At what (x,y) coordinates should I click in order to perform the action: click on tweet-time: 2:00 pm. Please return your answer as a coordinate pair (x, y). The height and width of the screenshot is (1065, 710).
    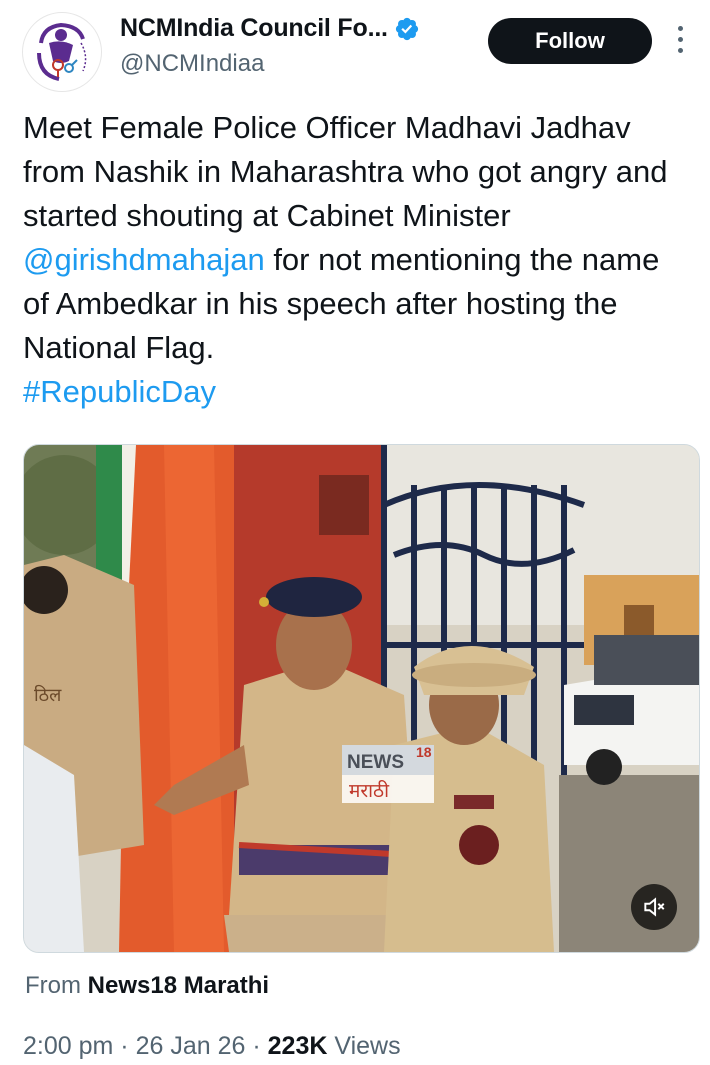
    Looking at the image, I should click on (68, 1046).